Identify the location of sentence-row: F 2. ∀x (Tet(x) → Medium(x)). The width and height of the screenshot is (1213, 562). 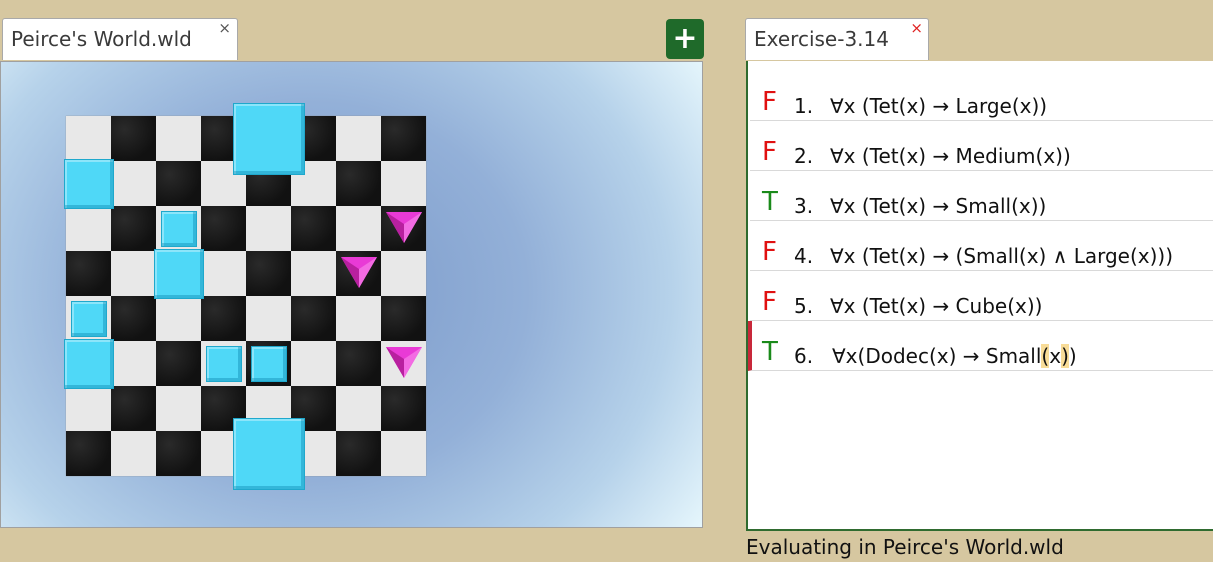
(981, 146).